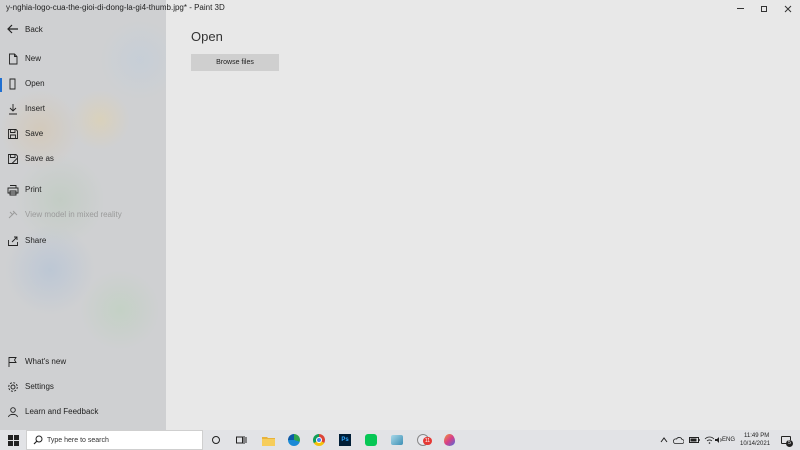 The height and width of the screenshot is (450, 800). I want to click on chrome-icon, so click(319, 440).